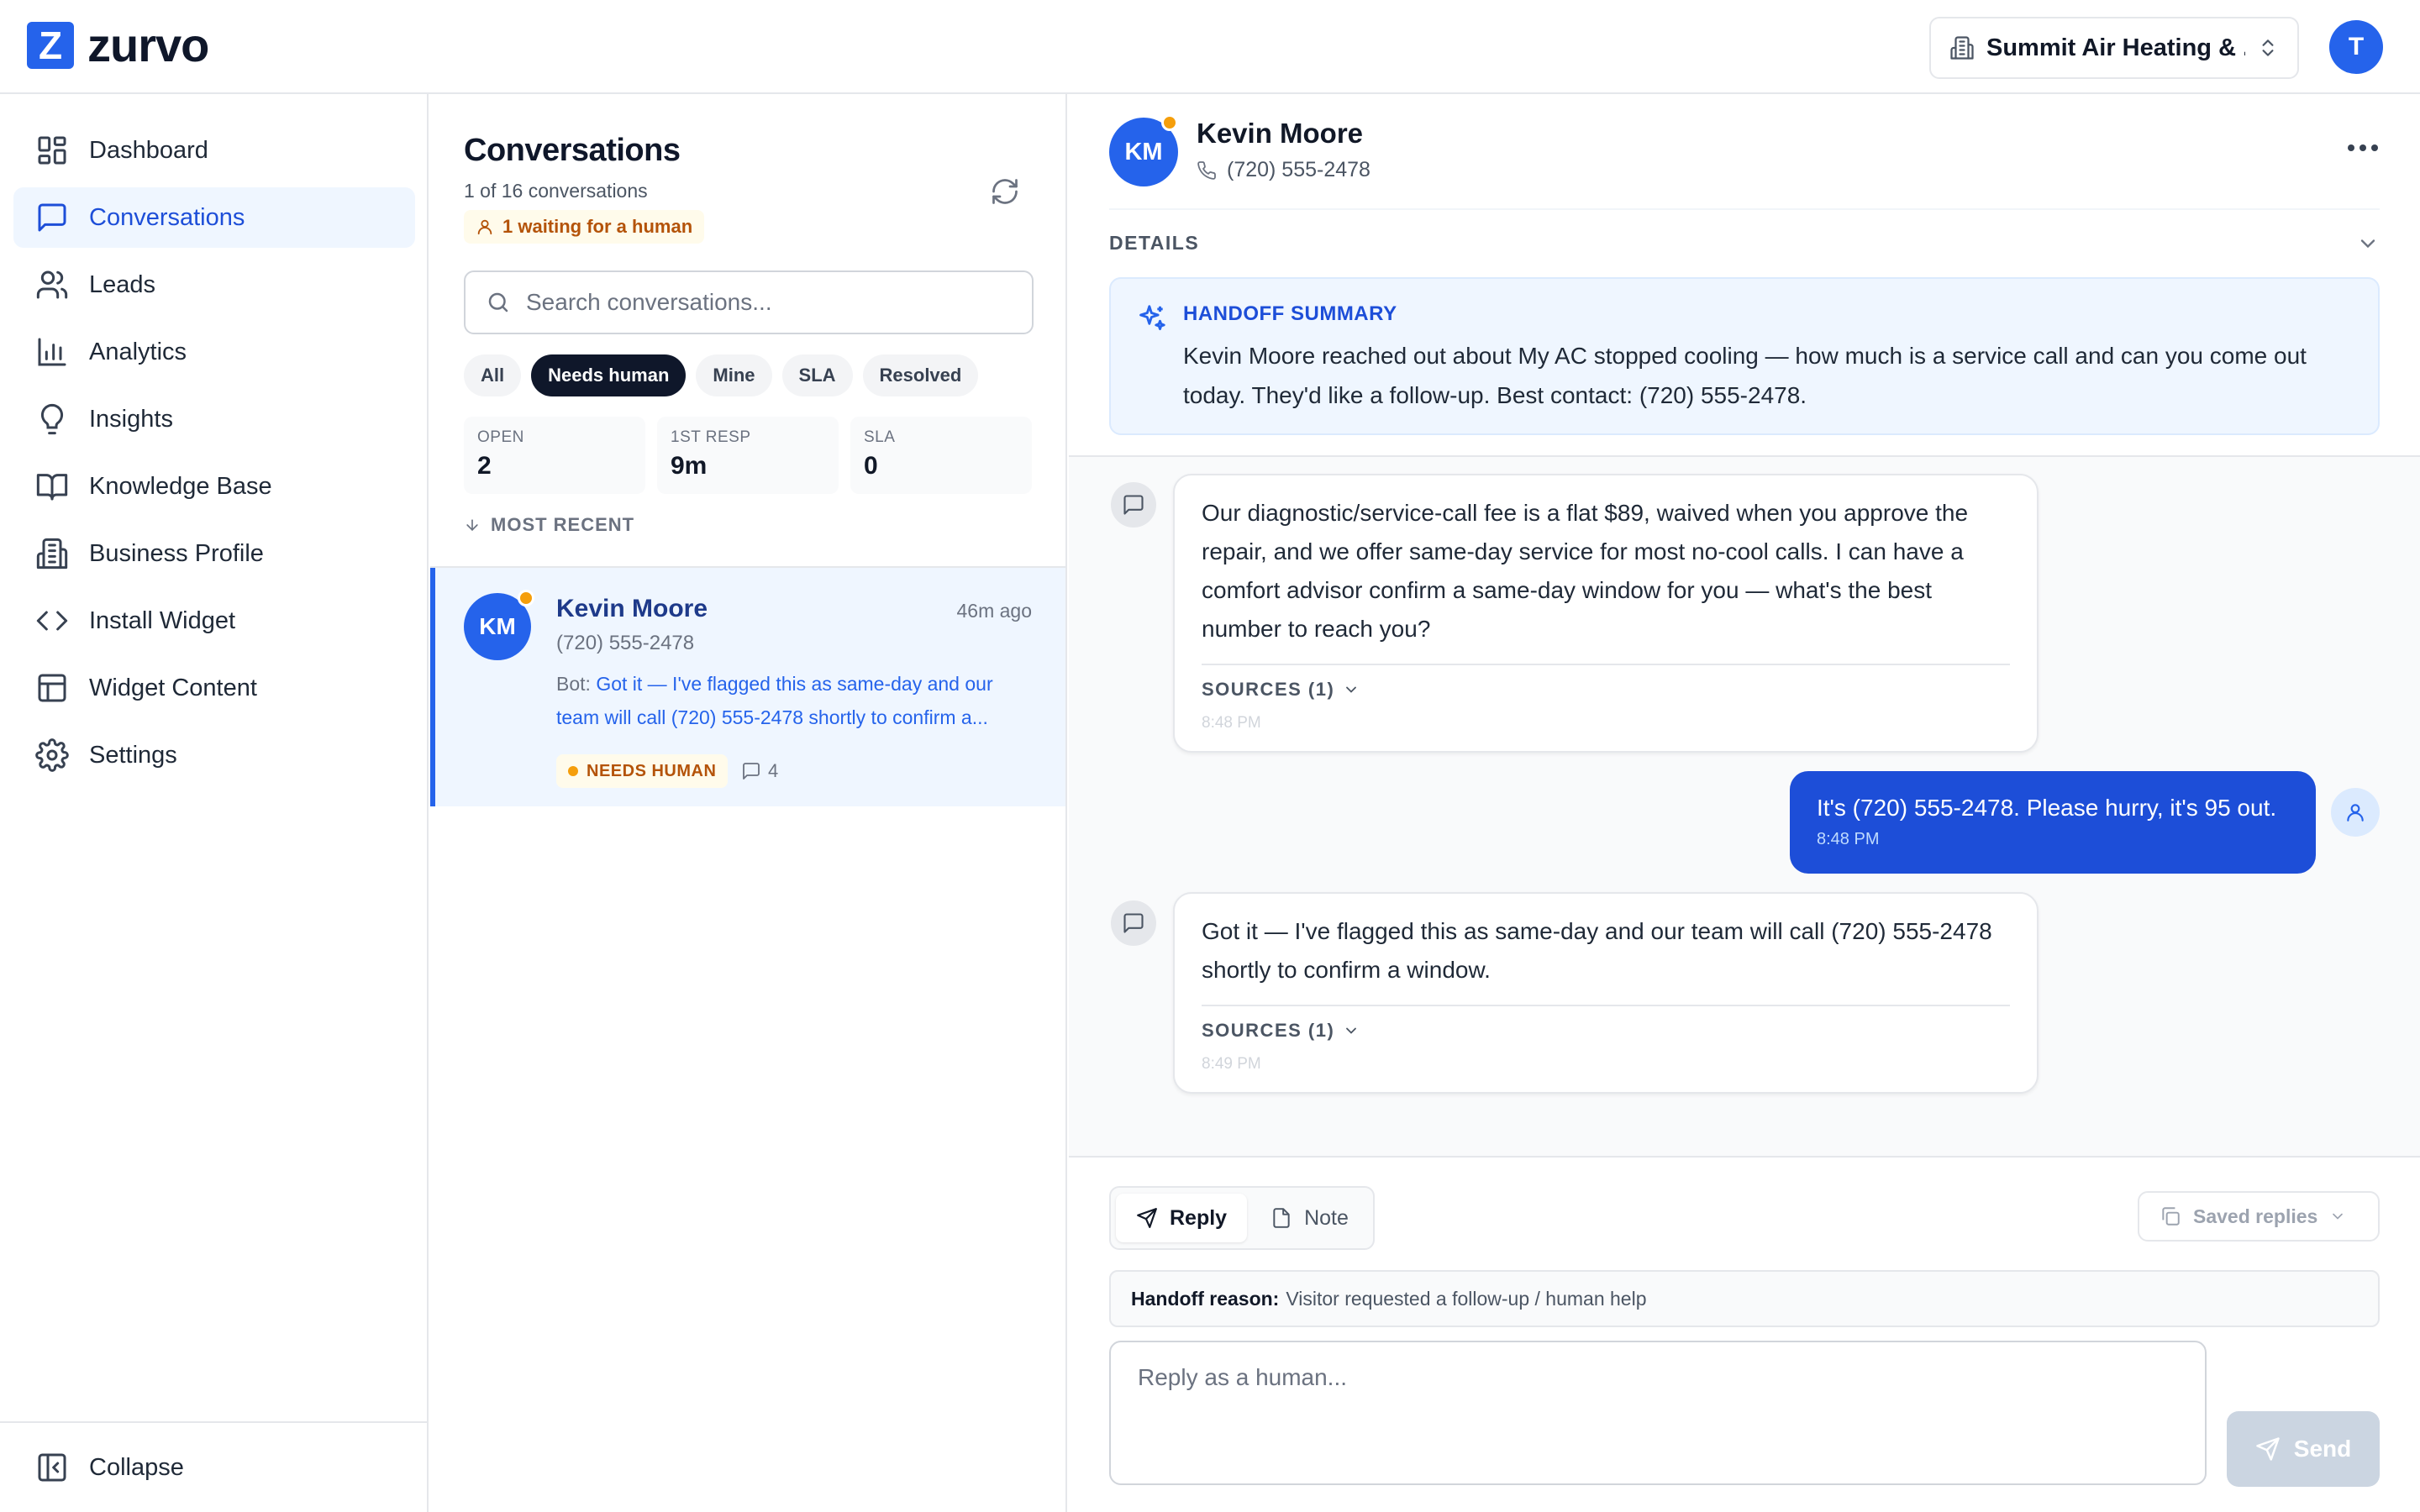  I want to click on bar-chart-icon, so click(52, 352).